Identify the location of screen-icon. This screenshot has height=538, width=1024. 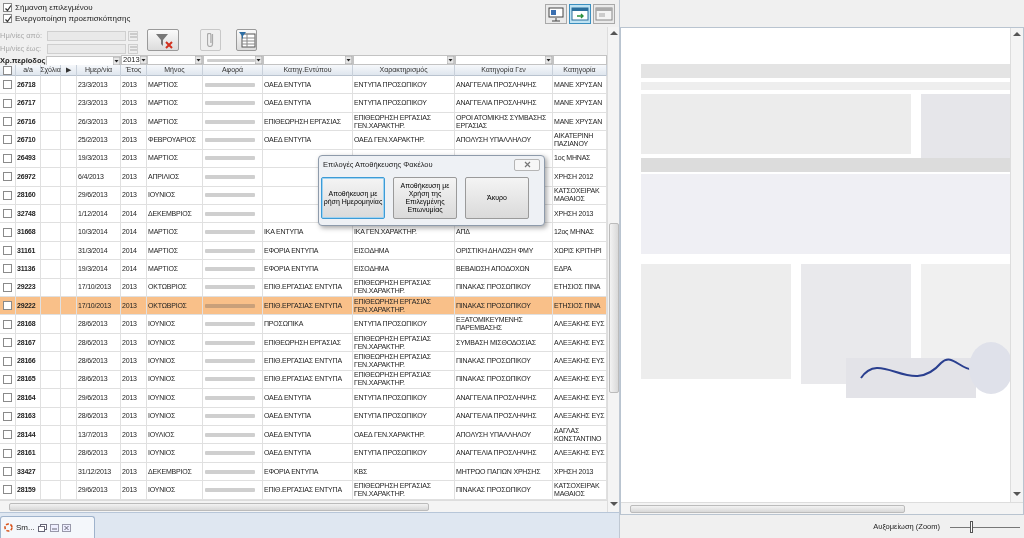
(556, 14).